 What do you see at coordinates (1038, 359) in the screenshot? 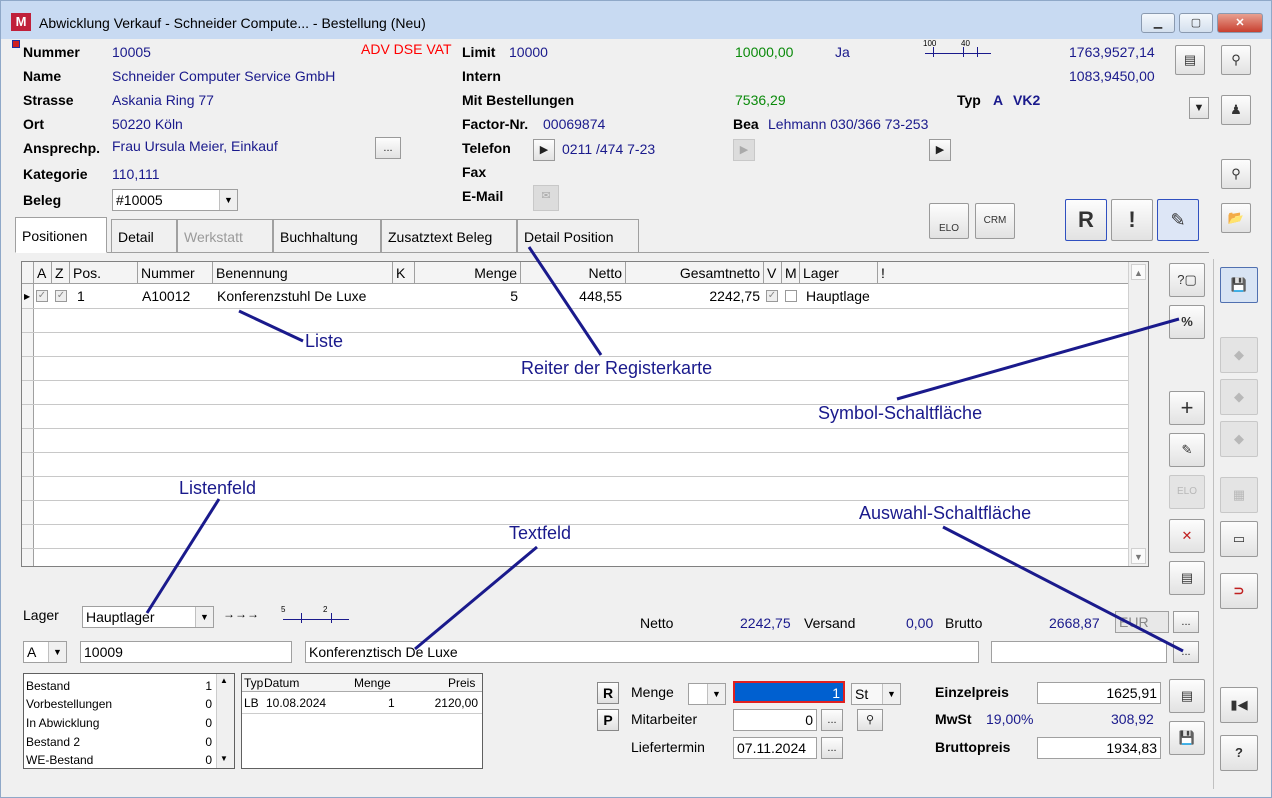
I see `symbol-arrow` at bounding box center [1038, 359].